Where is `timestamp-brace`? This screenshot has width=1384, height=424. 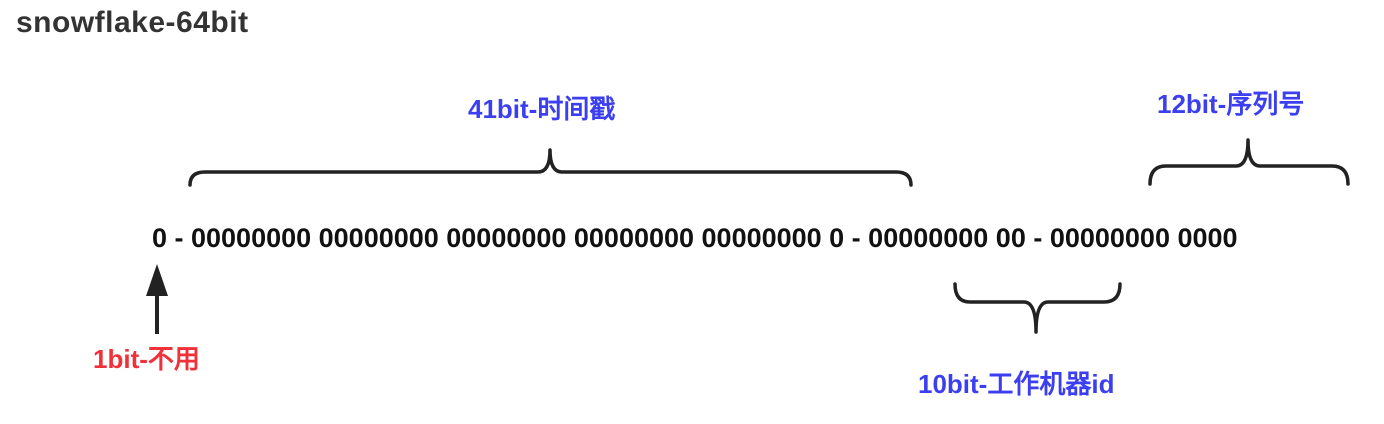
timestamp-brace is located at coordinates (550, 167).